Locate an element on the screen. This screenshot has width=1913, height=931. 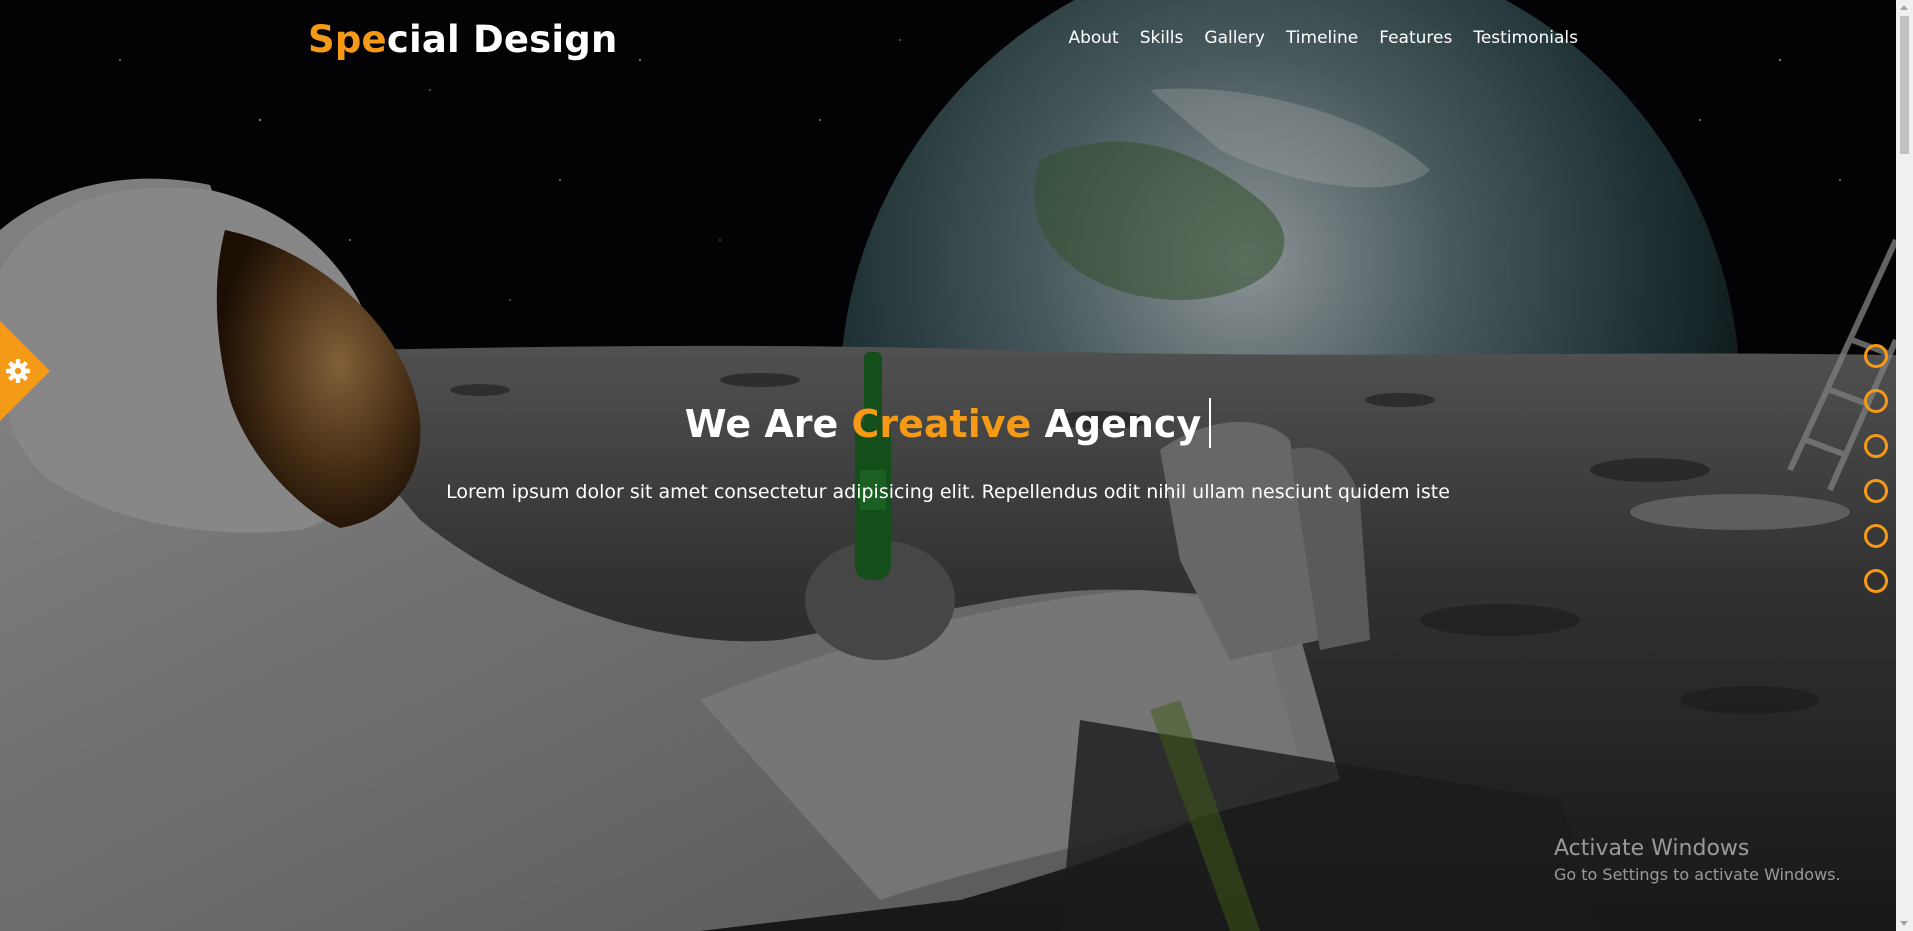
headline-pre: We Are is located at coordinates (768, 424).